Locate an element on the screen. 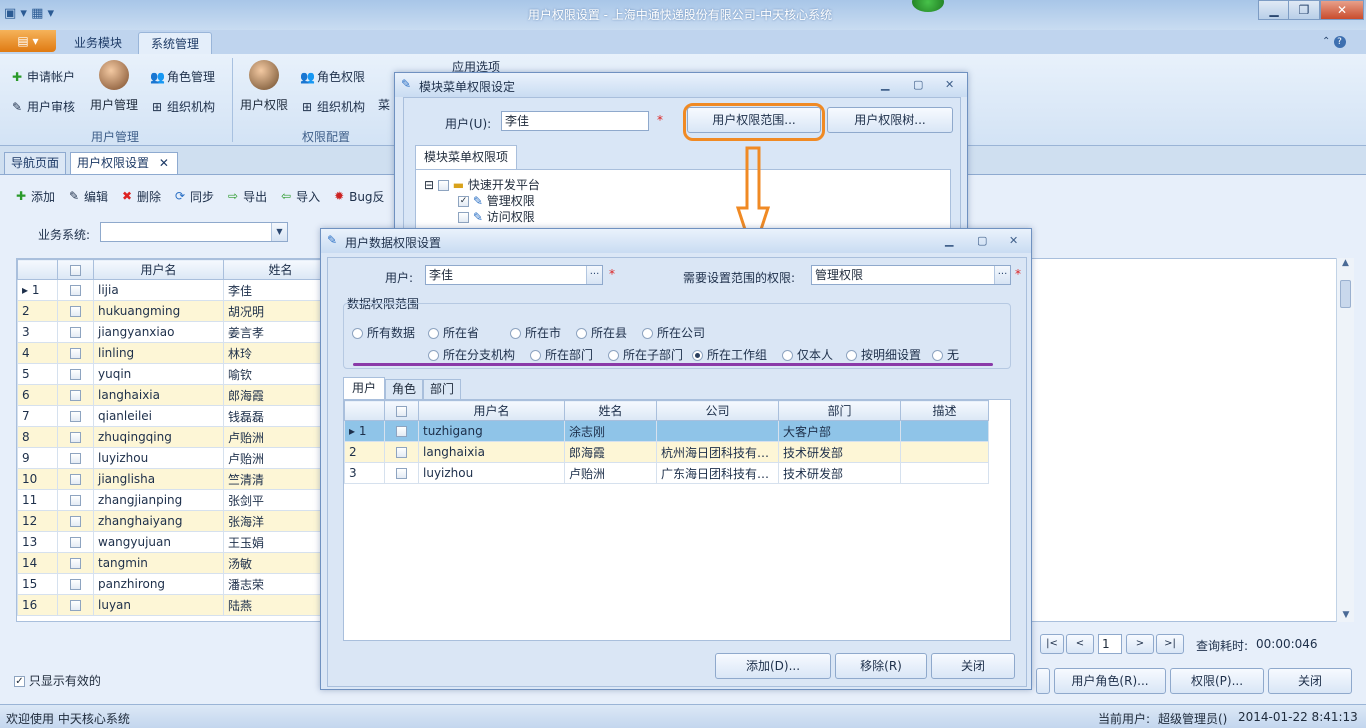 This screenshot has width=1366, height=728. main-close-button: 关闭 is located at coordinates (1310, 681).